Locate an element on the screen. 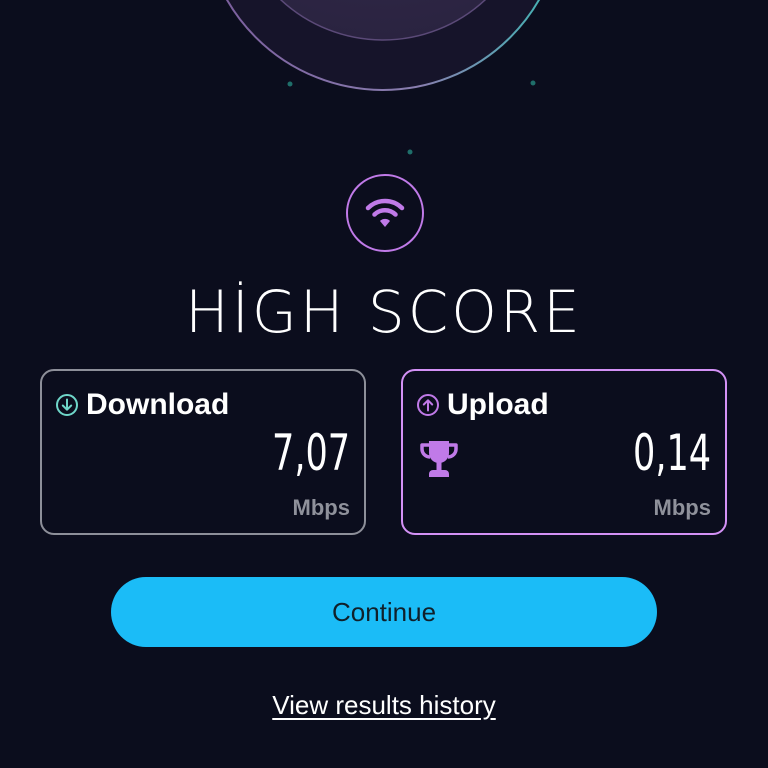 The width and height of the screenshot is (768, 768). score-title: HİGH SCORE is located at coordinates (384, 312).